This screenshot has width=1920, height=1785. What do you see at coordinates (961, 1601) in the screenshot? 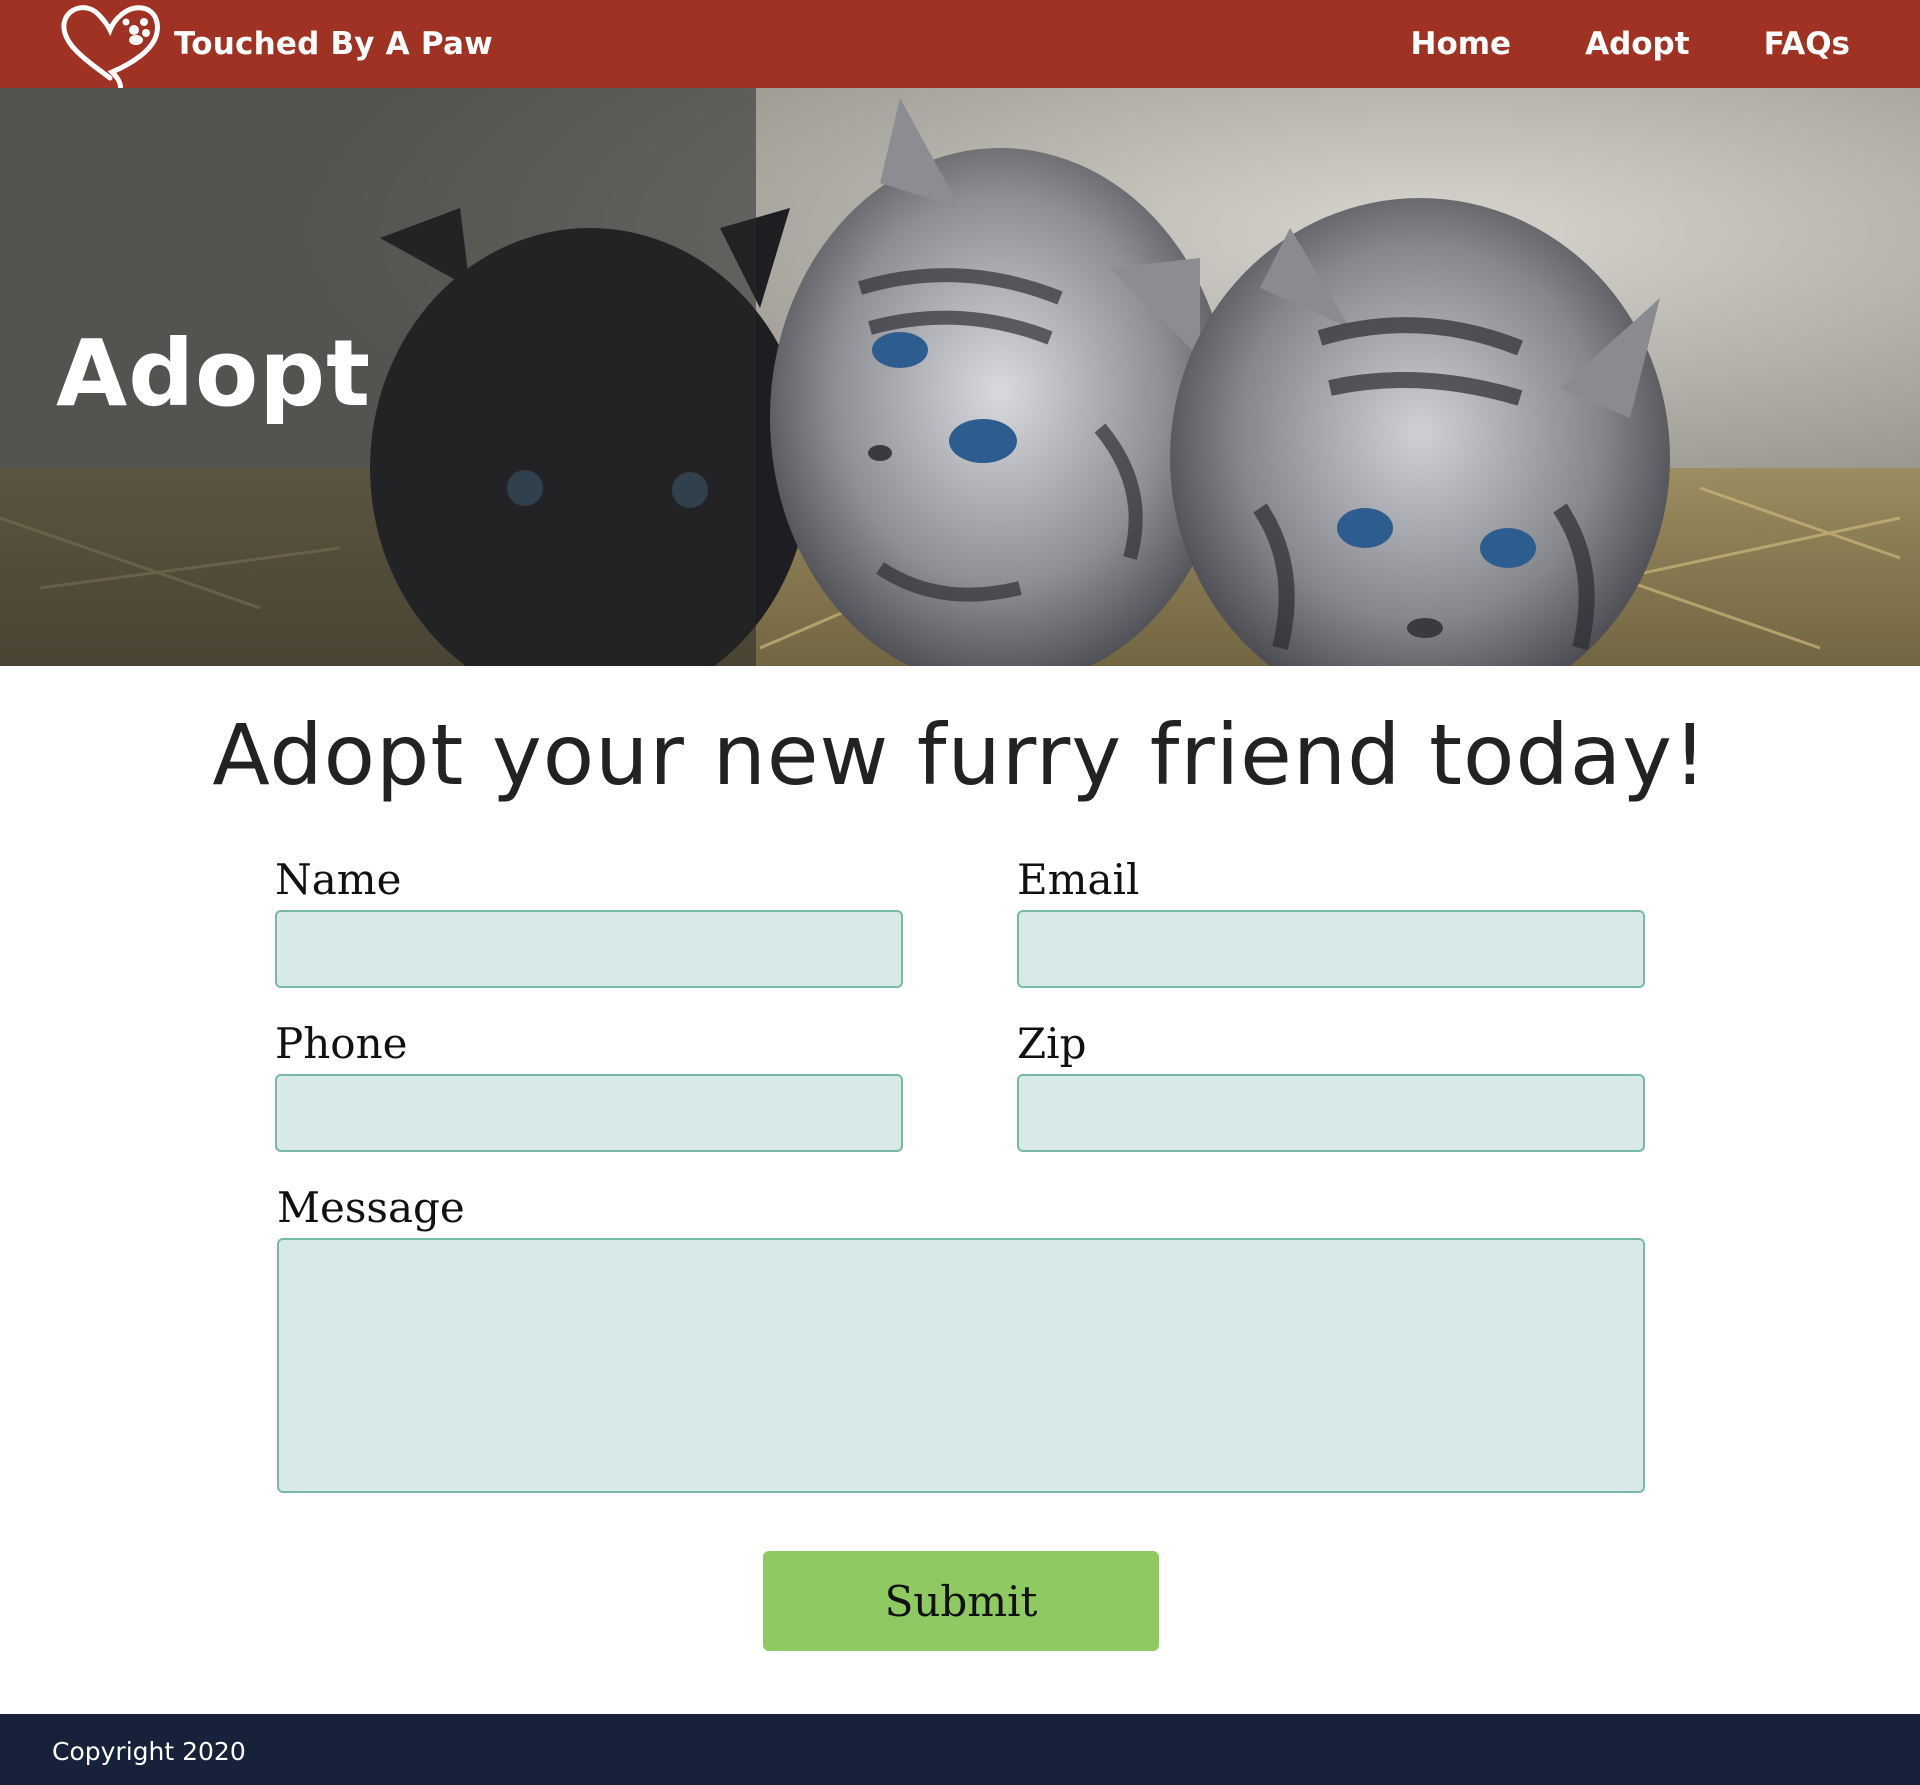
I see `submit-button: Submit` at bounding box center [961, 1601].